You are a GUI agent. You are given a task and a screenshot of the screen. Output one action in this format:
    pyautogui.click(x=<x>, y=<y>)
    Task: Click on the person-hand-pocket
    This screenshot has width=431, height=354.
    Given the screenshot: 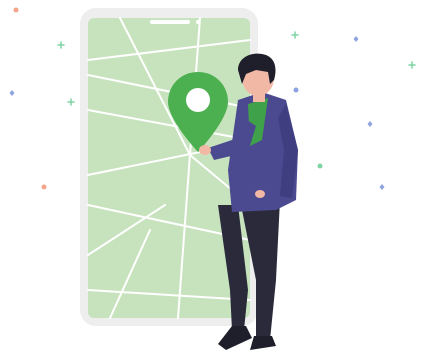 What is the action you would take?
    pyautogui.click(x=260, y=194)
    